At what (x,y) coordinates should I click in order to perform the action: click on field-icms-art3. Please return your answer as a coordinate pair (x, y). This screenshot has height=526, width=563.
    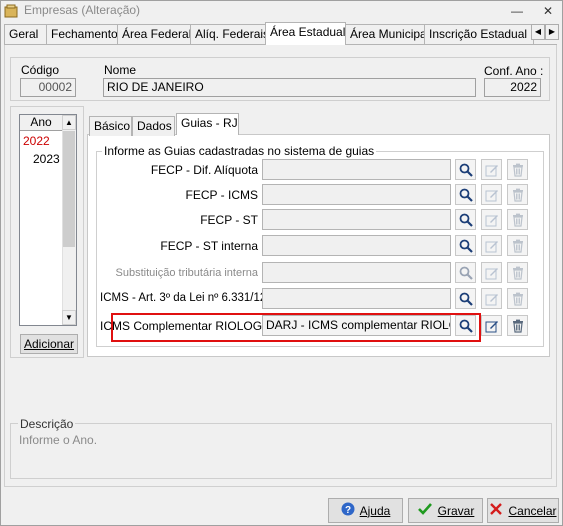
    Looking at the image, I should click on (356, 298).